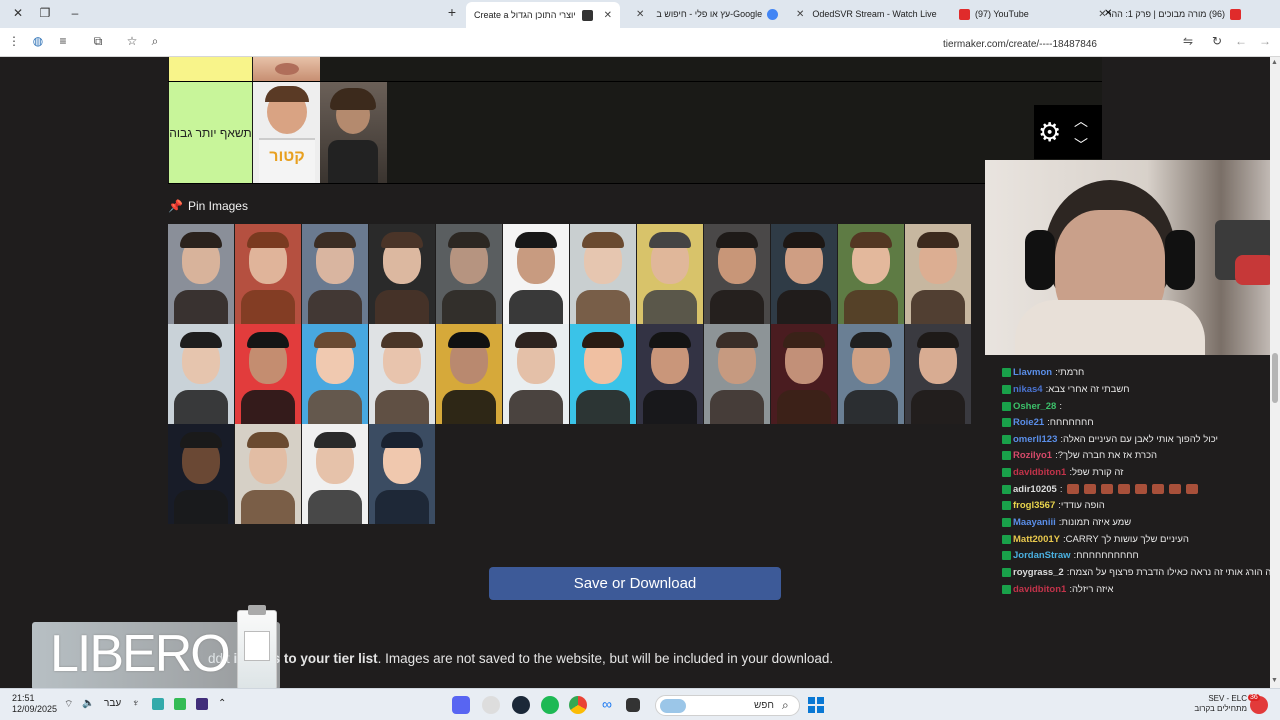  Describe the element at coordinates (98, 41) in the screenshot. I see `extensions-icon: ⧉` at that location.